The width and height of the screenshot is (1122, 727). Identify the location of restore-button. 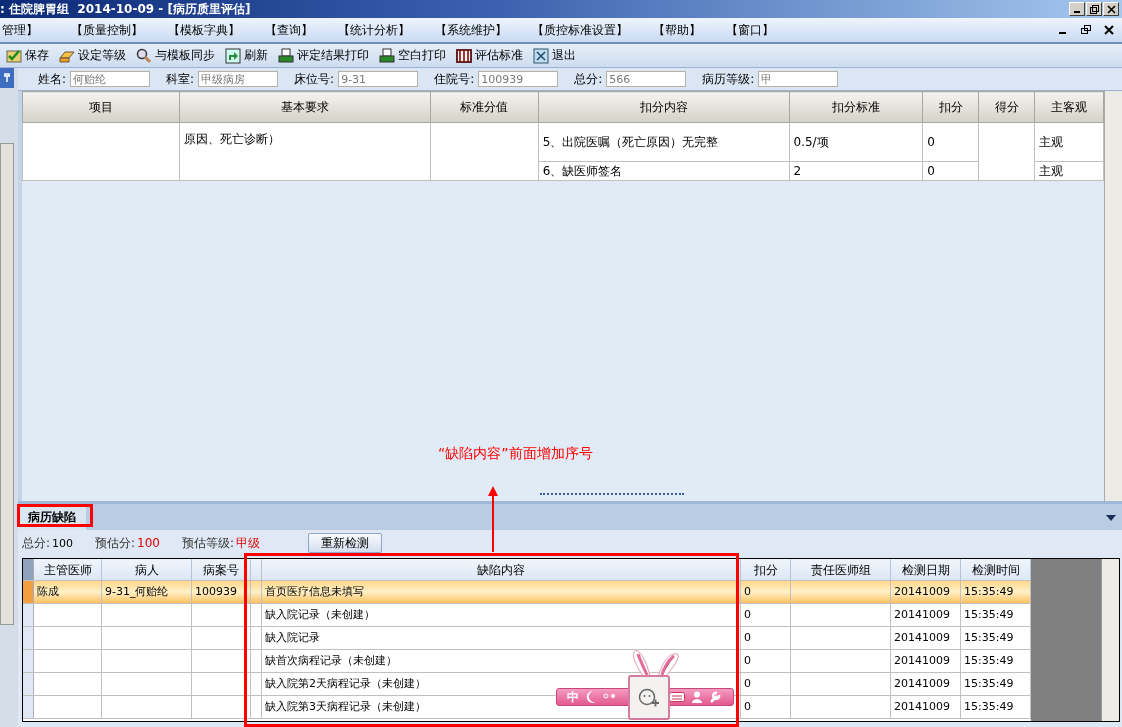
(1094, 9).